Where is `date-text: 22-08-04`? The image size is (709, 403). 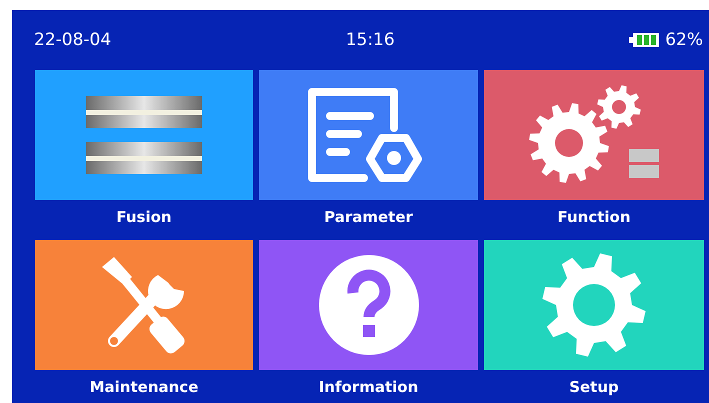
date-text: 22-08-04 is located at coordinates (73, 40).